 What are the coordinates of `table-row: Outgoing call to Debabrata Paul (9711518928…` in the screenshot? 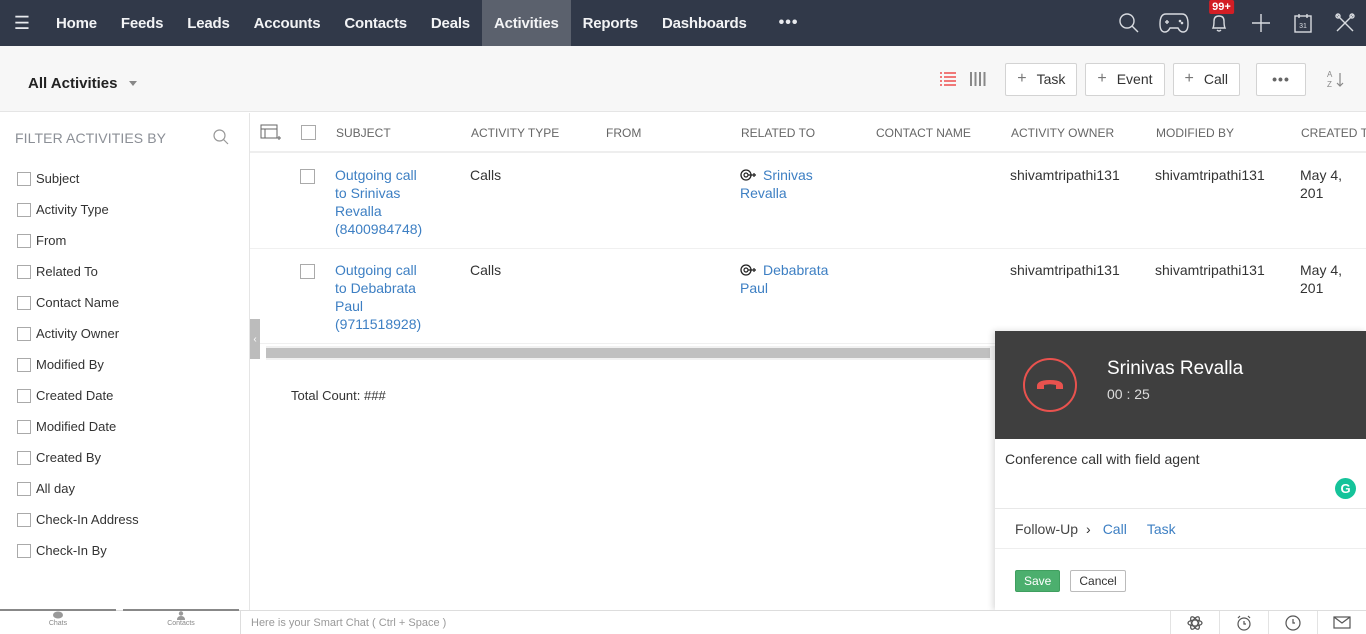 It's located at (808, 296).